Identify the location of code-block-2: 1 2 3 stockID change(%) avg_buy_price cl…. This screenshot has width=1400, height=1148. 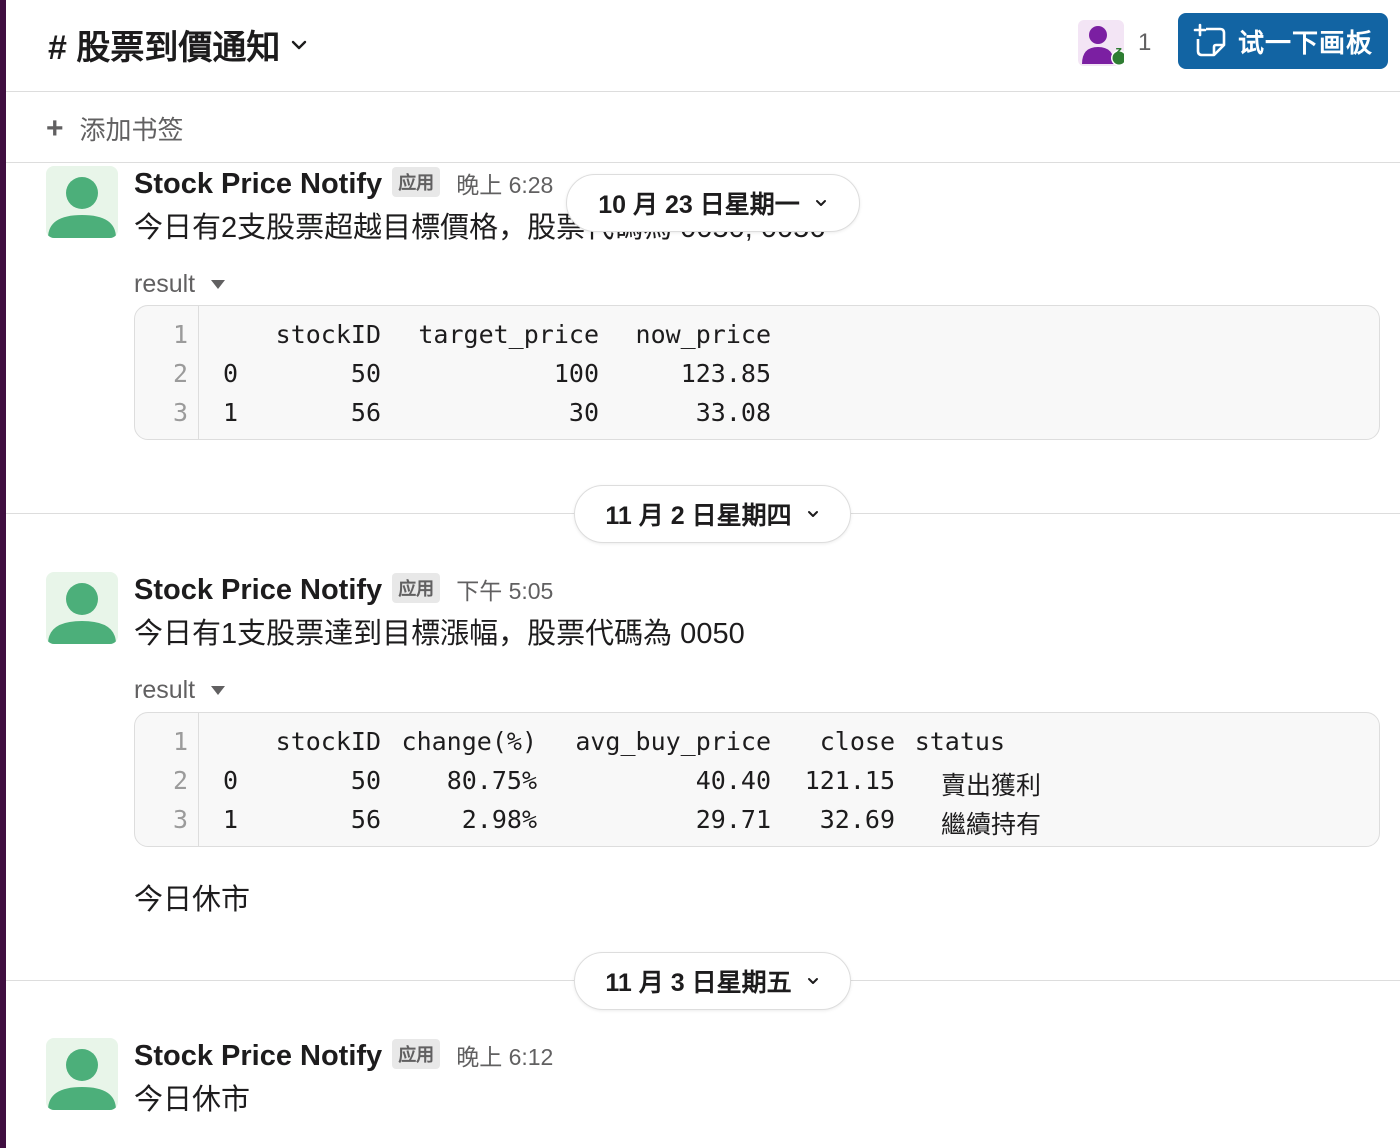
(757, 779).